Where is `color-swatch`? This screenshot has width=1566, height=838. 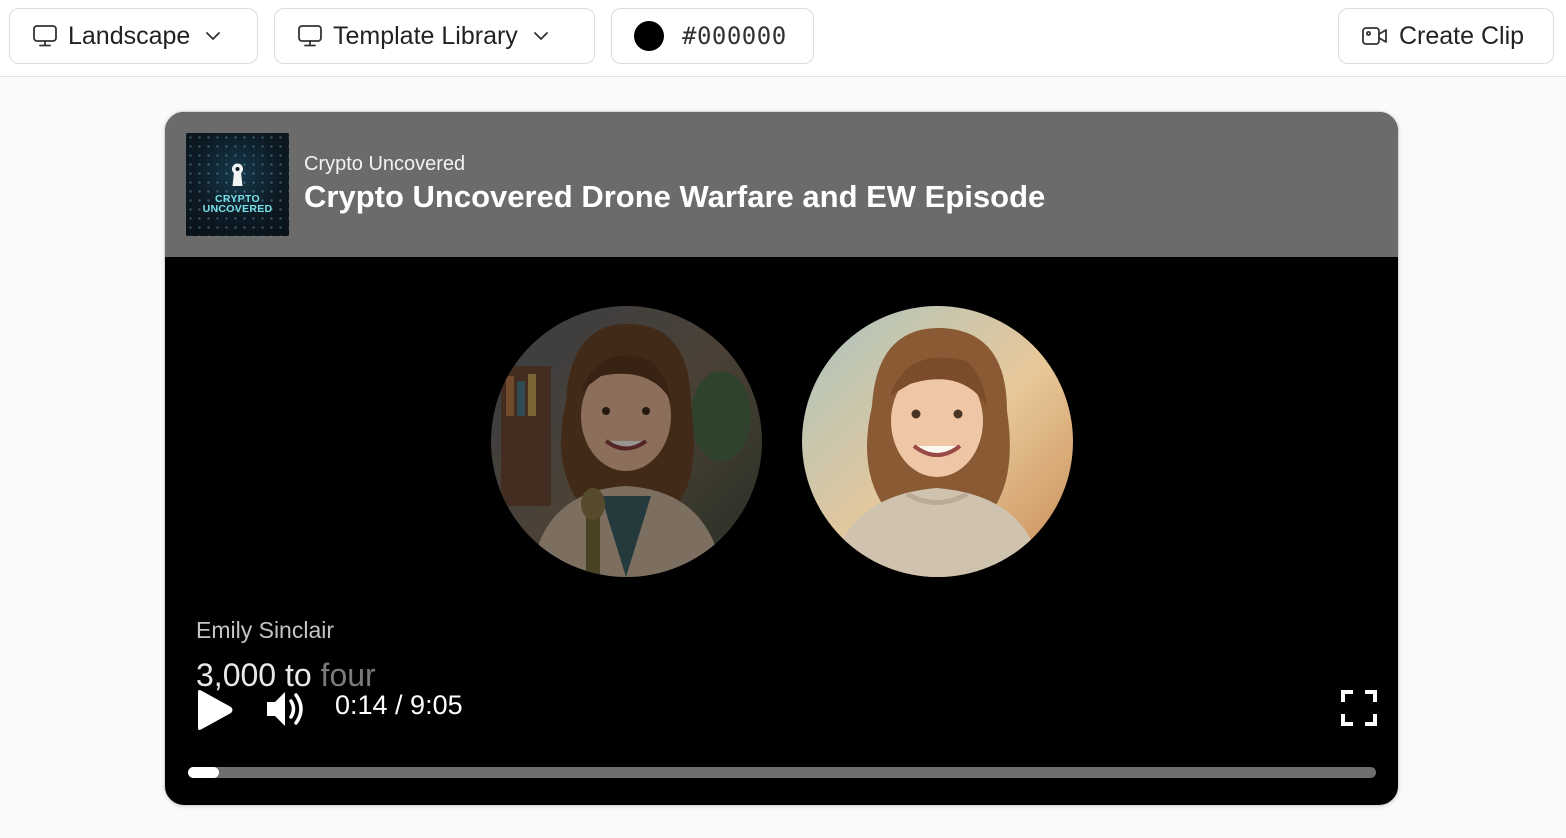
color-swatch is located at coordinates (649, 36).